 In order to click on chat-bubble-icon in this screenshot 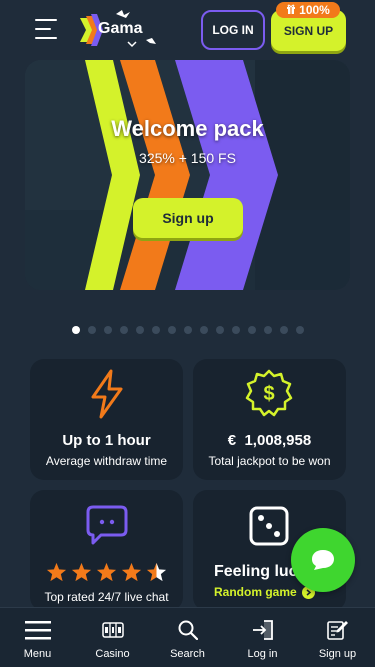, I will do `click(107, 525)`.